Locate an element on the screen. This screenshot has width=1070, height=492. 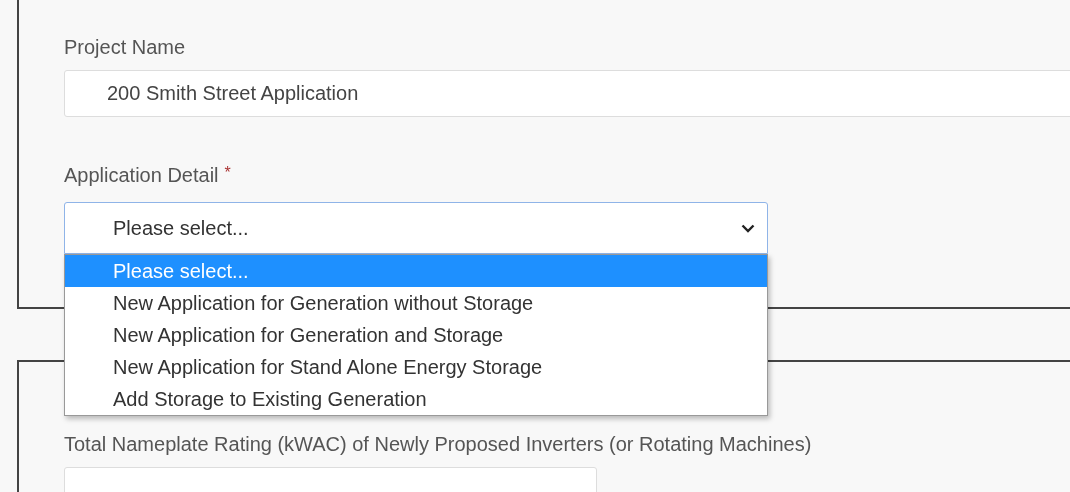
dropdown-option: New Application for Generation and Storage is located at coordinates (416, 335).